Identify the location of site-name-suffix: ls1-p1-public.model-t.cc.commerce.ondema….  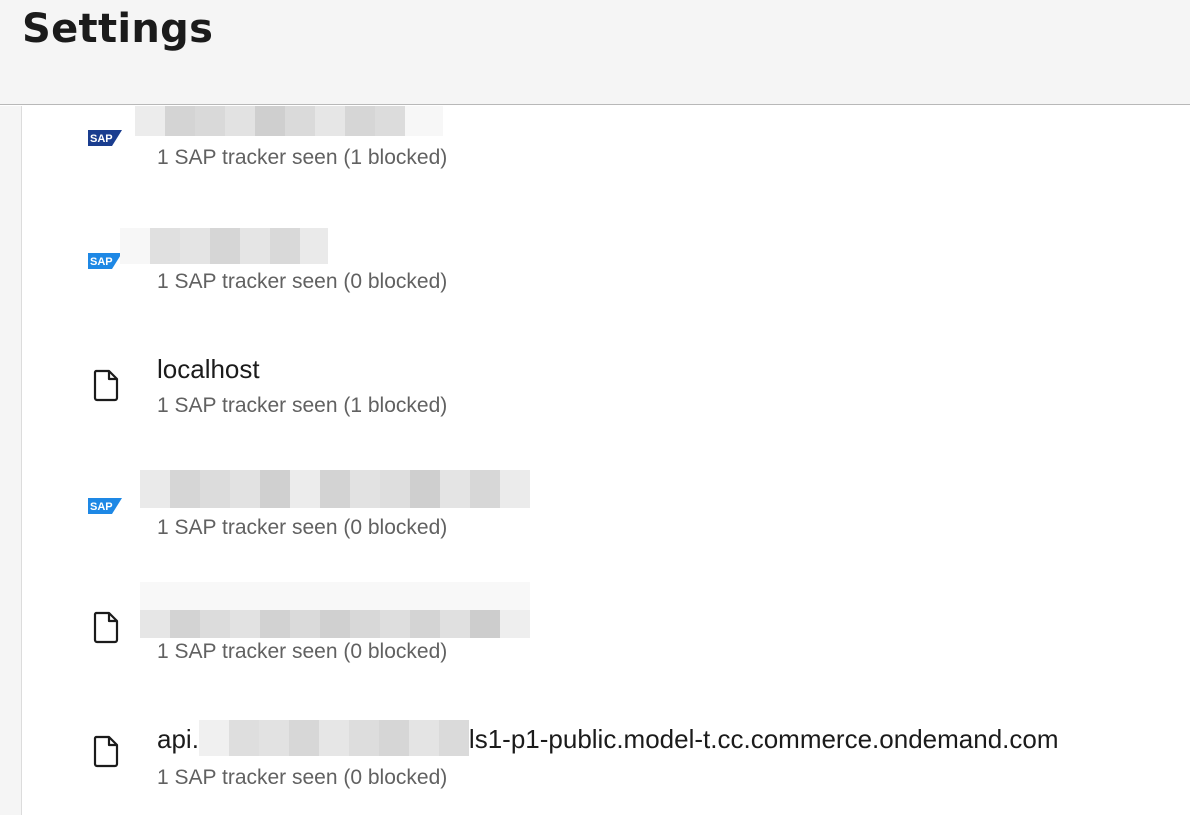
(763, 739).